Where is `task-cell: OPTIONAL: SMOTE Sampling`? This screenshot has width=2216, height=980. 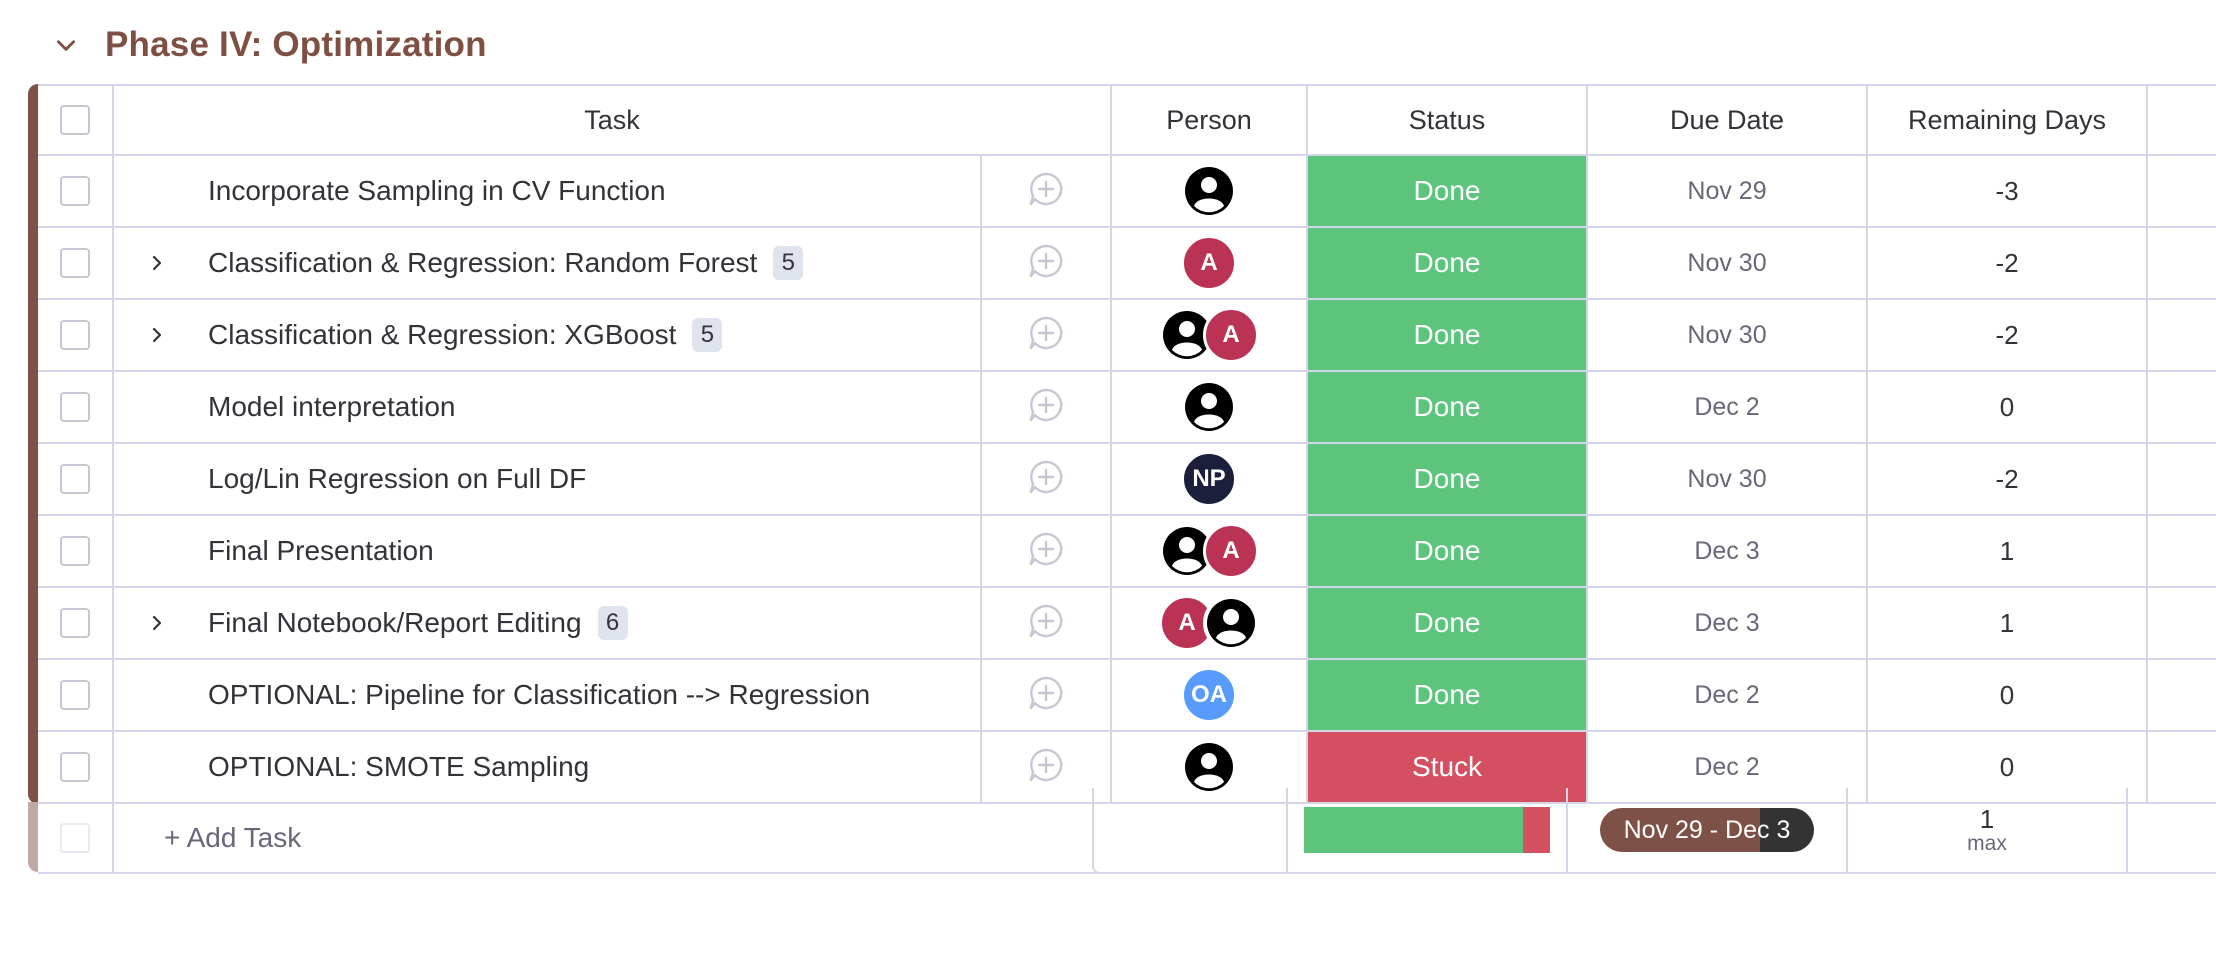 task-cell: OPTIONAL: SMOTE Sampling is located at coordinates (548, 768).